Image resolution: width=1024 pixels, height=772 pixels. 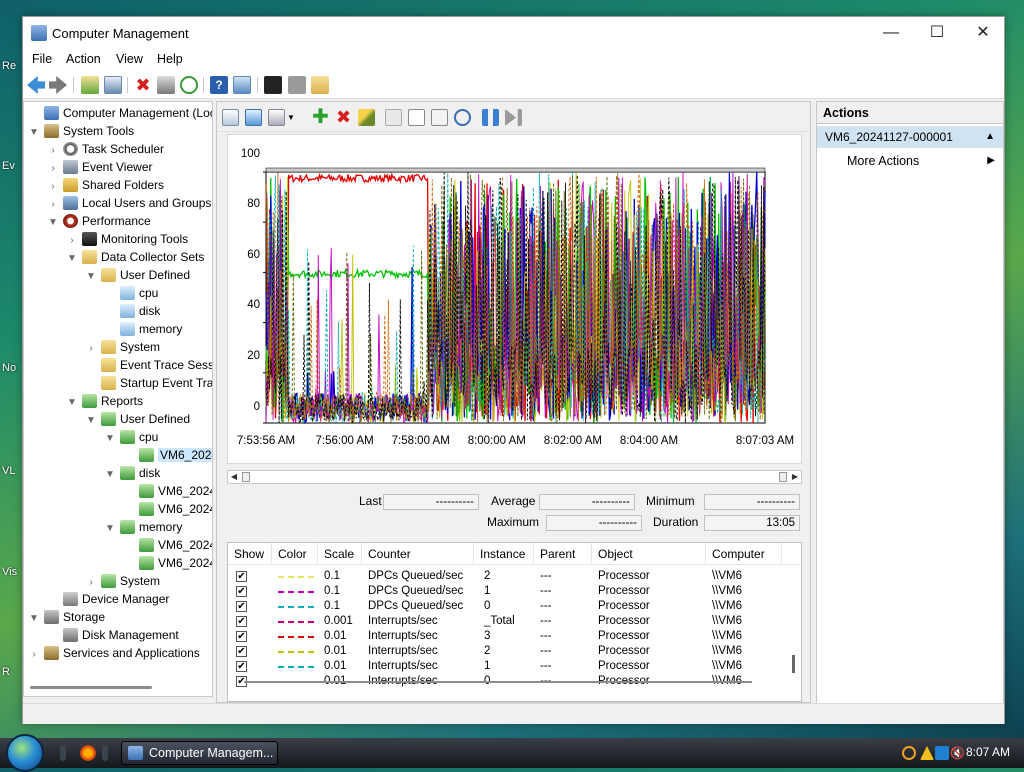 What do you see at coordinates (113, 85) in the screenshot?
I see `show-hide-tree-icon` at bounding box center [113, 85].